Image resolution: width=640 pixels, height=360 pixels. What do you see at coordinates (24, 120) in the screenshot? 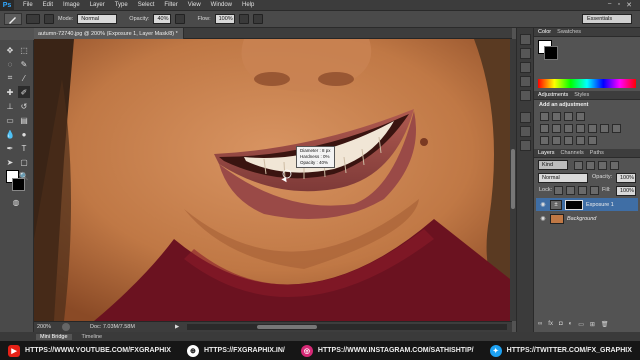
I see `gradient-tool-icon: ▤` at bounding box center [24, 120].